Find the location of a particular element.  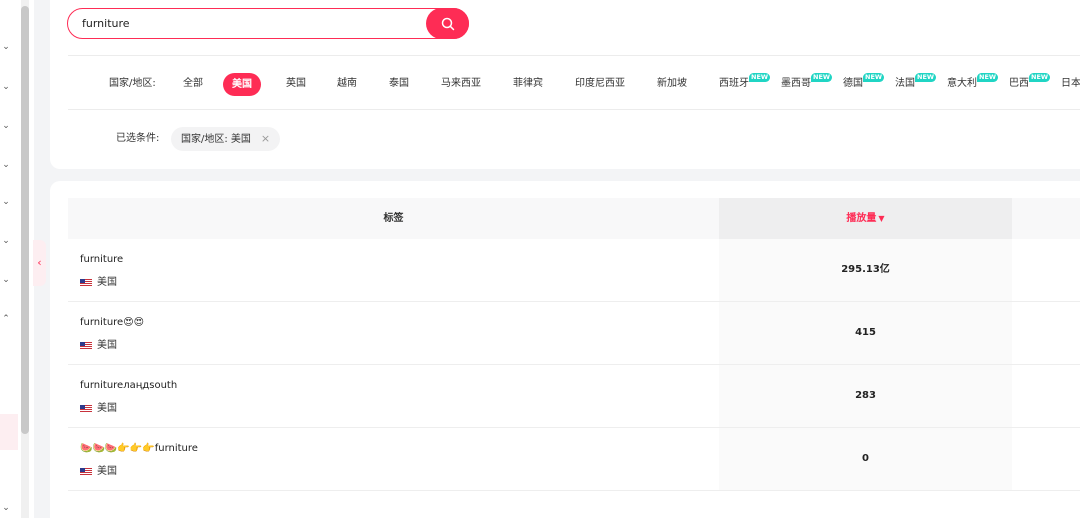

search-button is located at coordinates (447, 23).